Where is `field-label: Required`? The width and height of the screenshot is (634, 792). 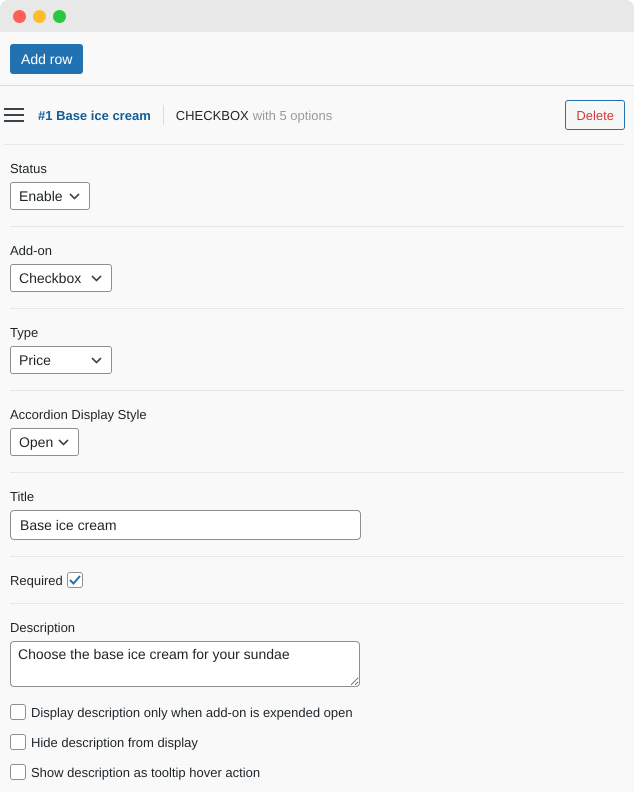
field-label: Required is located at coordinates (36, 580).